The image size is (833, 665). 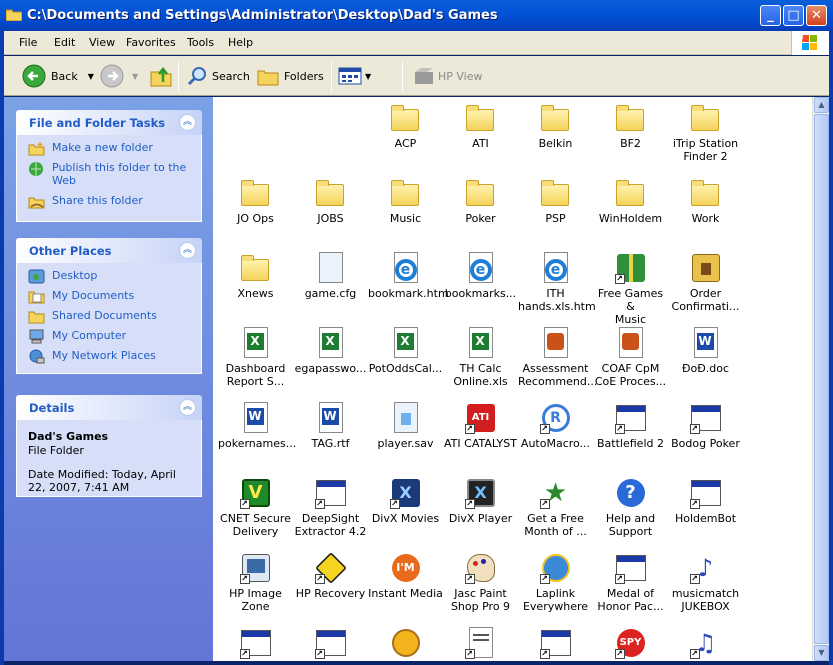 What do you see at coordinates (630, 507) in the screenshot?
I see `file-item: ? Help and Support` at bounding box center [630, 507].